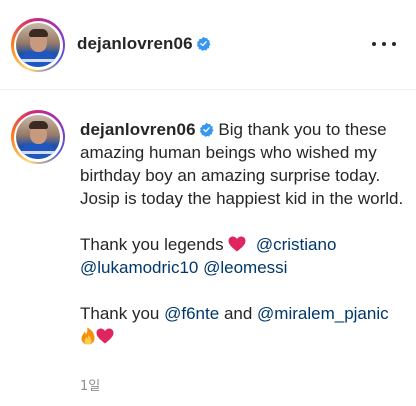 The image size is (416, 406). I want to click on fire-emoji, so click(88, 336).